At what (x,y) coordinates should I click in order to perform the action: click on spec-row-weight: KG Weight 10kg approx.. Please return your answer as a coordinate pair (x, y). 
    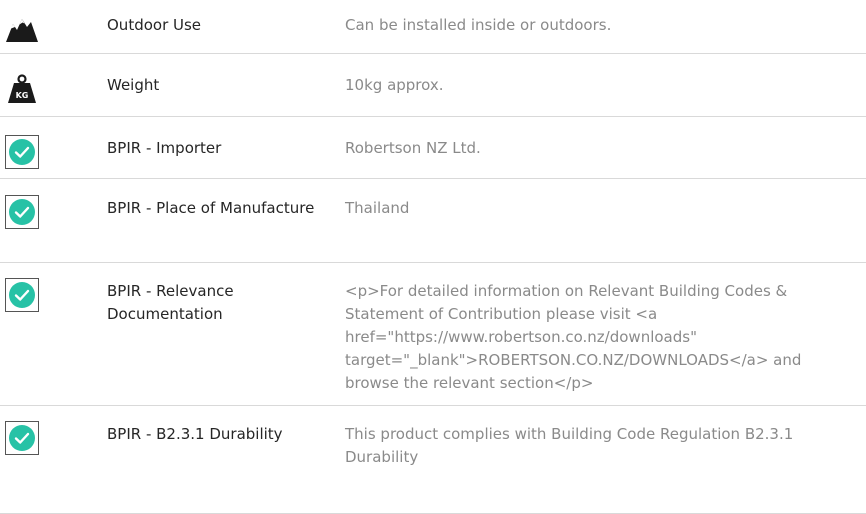
    Looking at the image, I should click on (433, 85).